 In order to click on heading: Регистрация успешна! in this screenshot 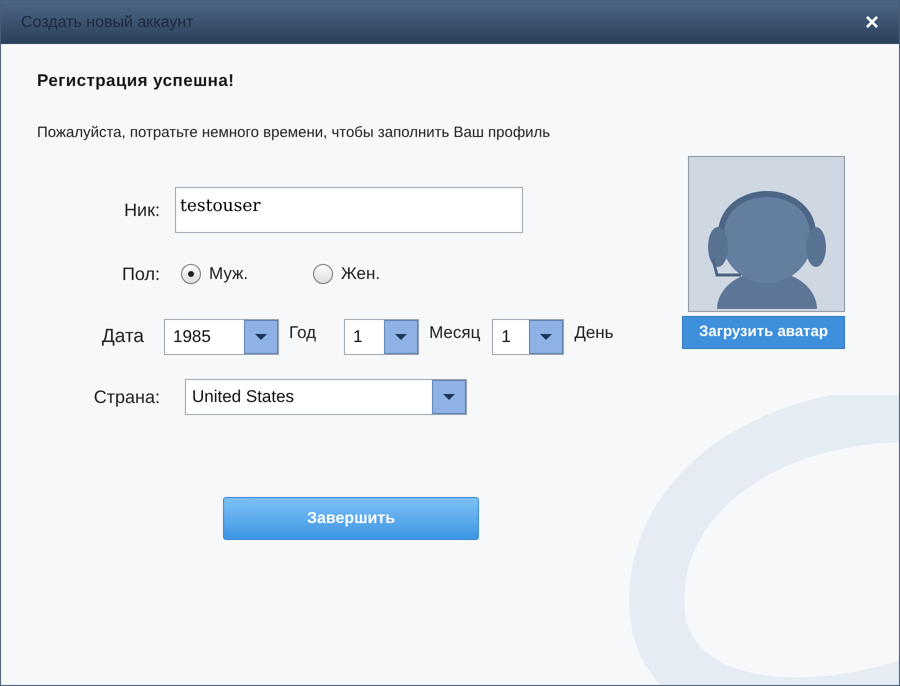, I will do `click(136, 81)`.